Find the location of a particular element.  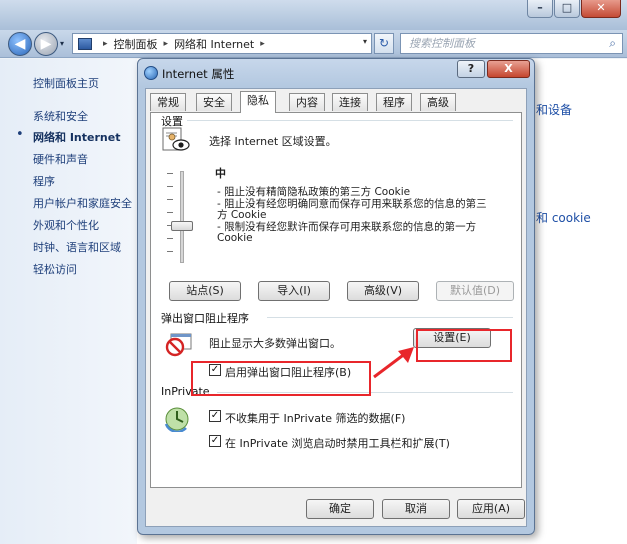

privacy-bullet: - 限制没有经您默许而保存可用来联系您的信息的第一方 Cookie is located at coordinates (347, 232).